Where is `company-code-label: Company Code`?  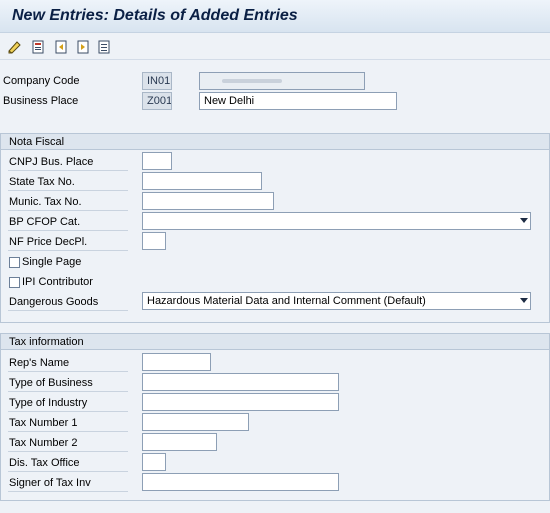 company-code-label: Company Code is located at coordinates (41, 81).